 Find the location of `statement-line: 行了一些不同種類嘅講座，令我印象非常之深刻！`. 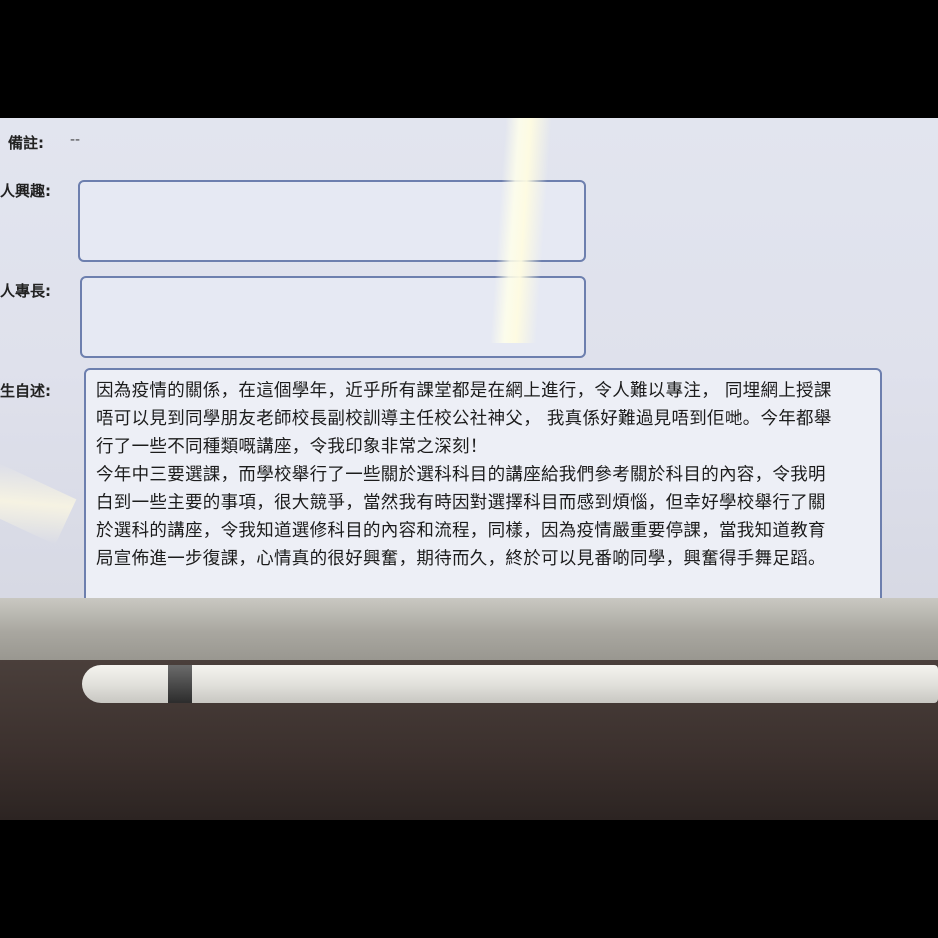

statement-line: 行了一些不同種類嘅講座，令我印象非常之深刻！ is located at coordinates (292, 447).